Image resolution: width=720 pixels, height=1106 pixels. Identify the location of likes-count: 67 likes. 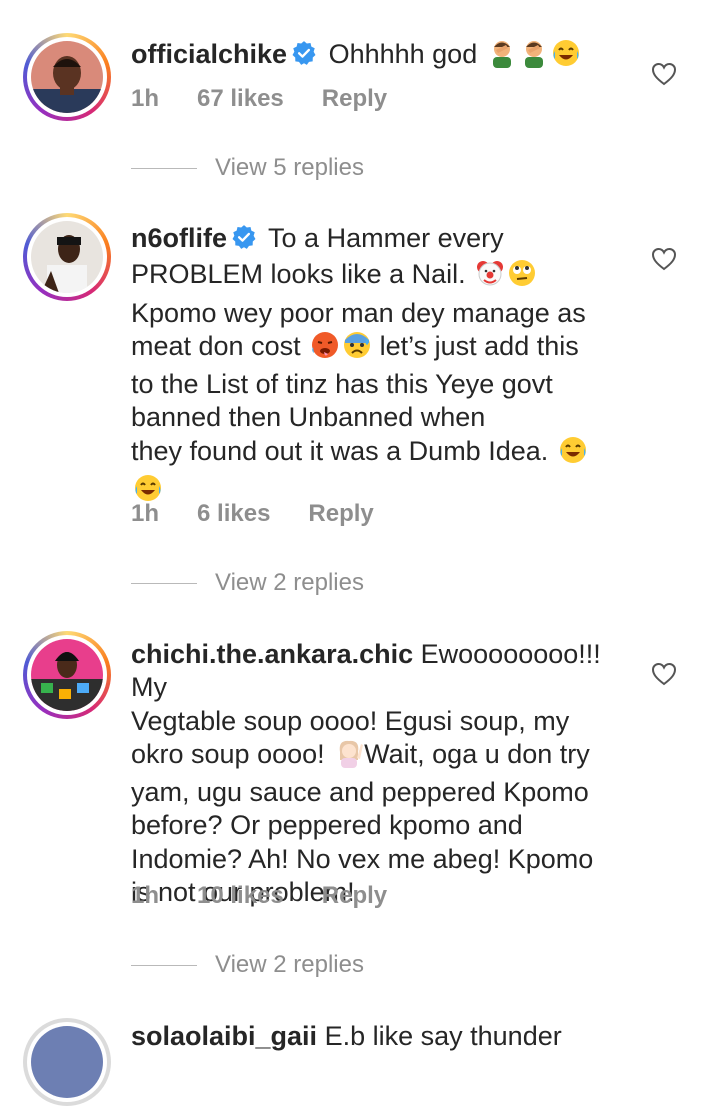
(240, 98).